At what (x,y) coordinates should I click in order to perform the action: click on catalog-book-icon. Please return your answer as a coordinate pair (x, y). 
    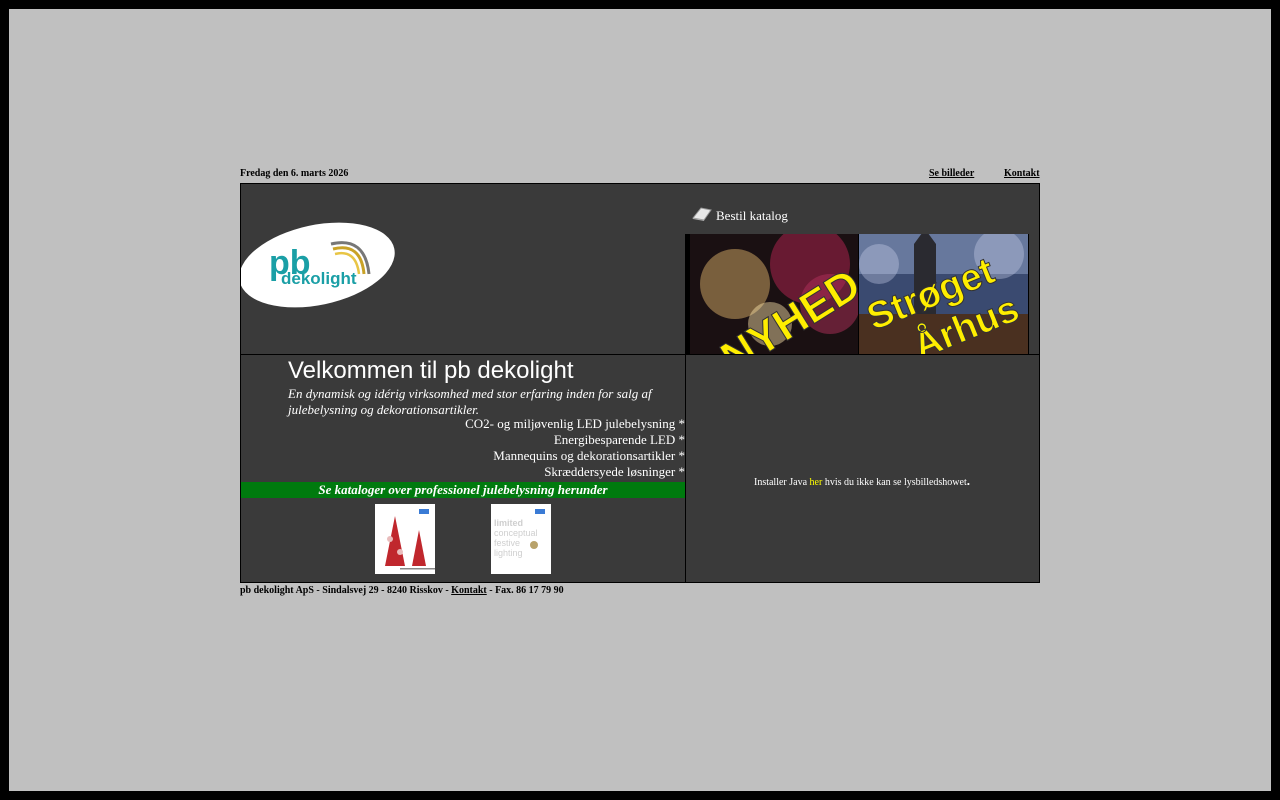
    Looking at the image, I should click on (702, 214).